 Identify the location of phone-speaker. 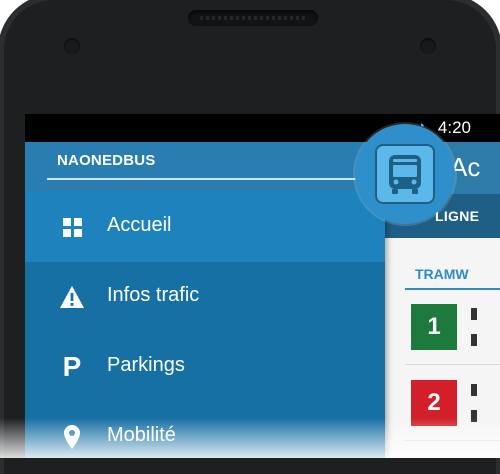
(253, 18).